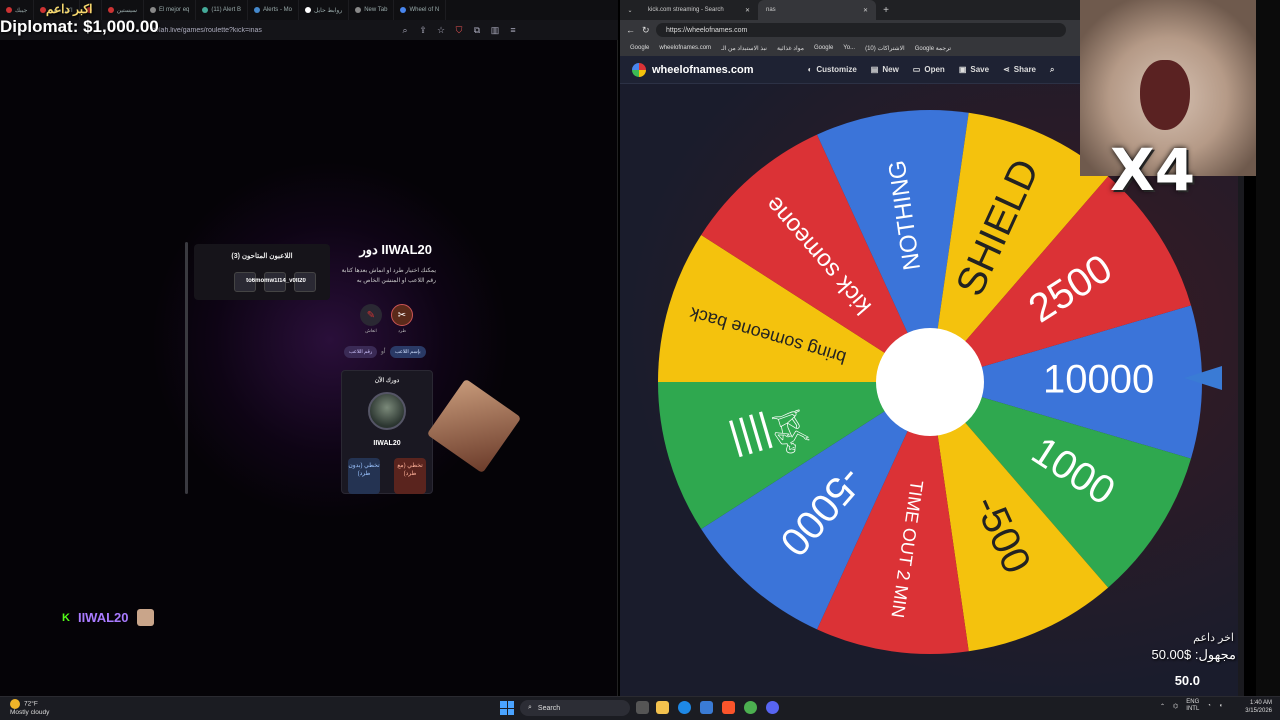 This screenshot has height=720, width=1280. I want to click on wheelofnames-brand: wheelofnames.com, so click(702, 70).